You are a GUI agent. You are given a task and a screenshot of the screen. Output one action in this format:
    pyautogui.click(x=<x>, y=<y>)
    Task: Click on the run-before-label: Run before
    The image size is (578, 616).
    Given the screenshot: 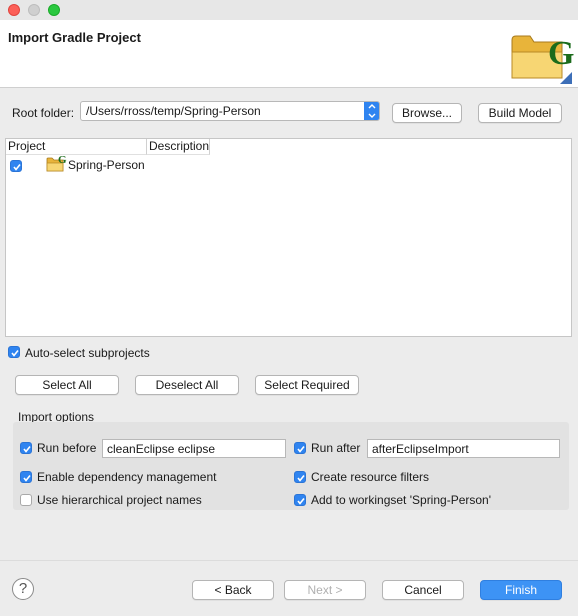 What is the action you would take?
    pyautogui.click(x=67, y=448)
    